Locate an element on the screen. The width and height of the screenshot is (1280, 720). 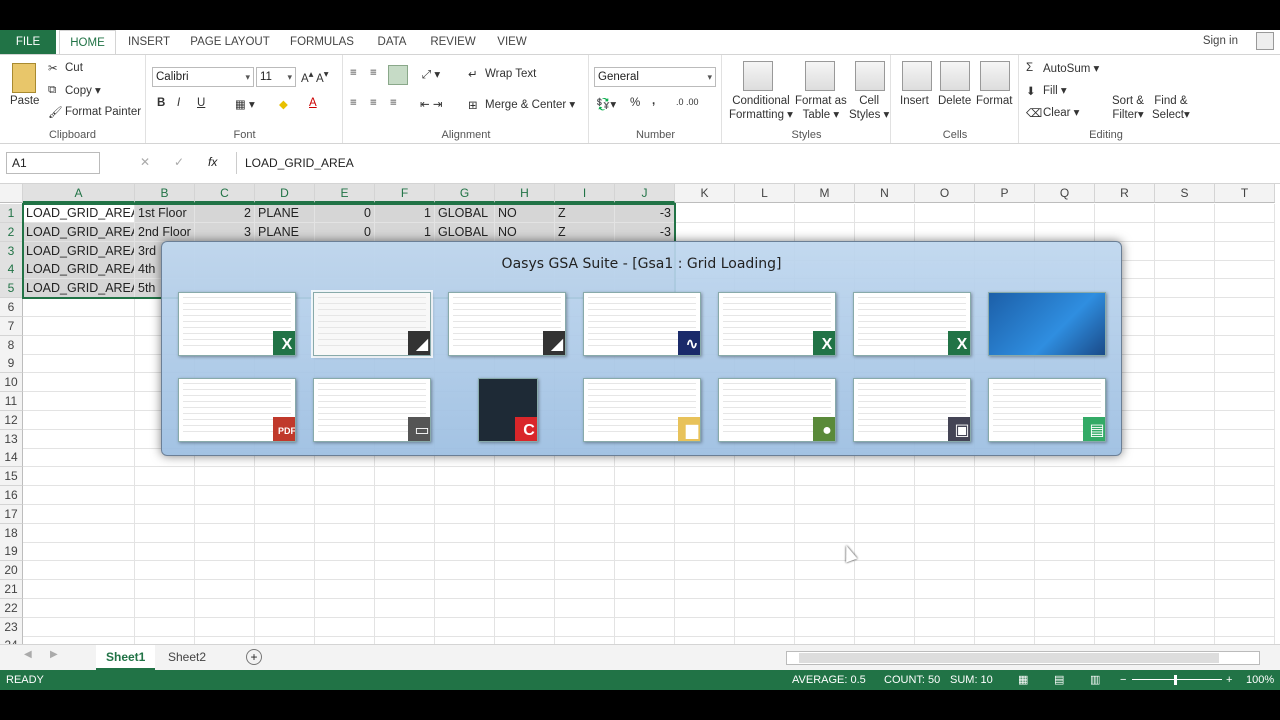
row-header-19: 19 is located at coordinates (11, 552).